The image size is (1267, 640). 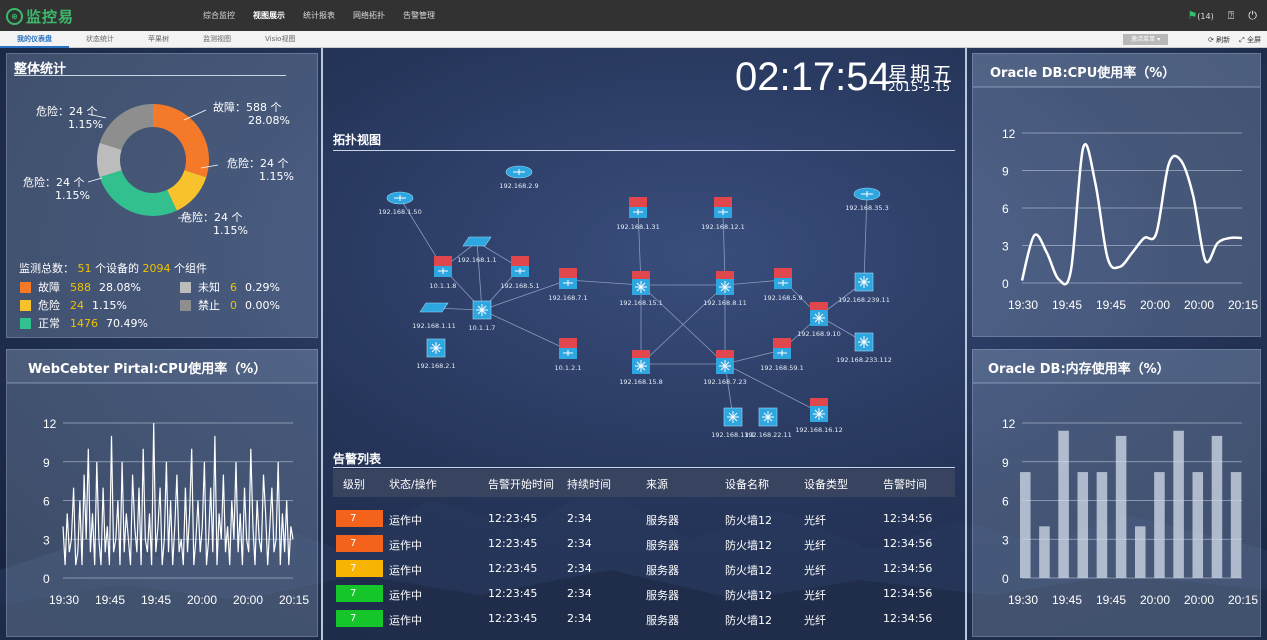 I want to click on series-line, so click(x=1131, y=214).